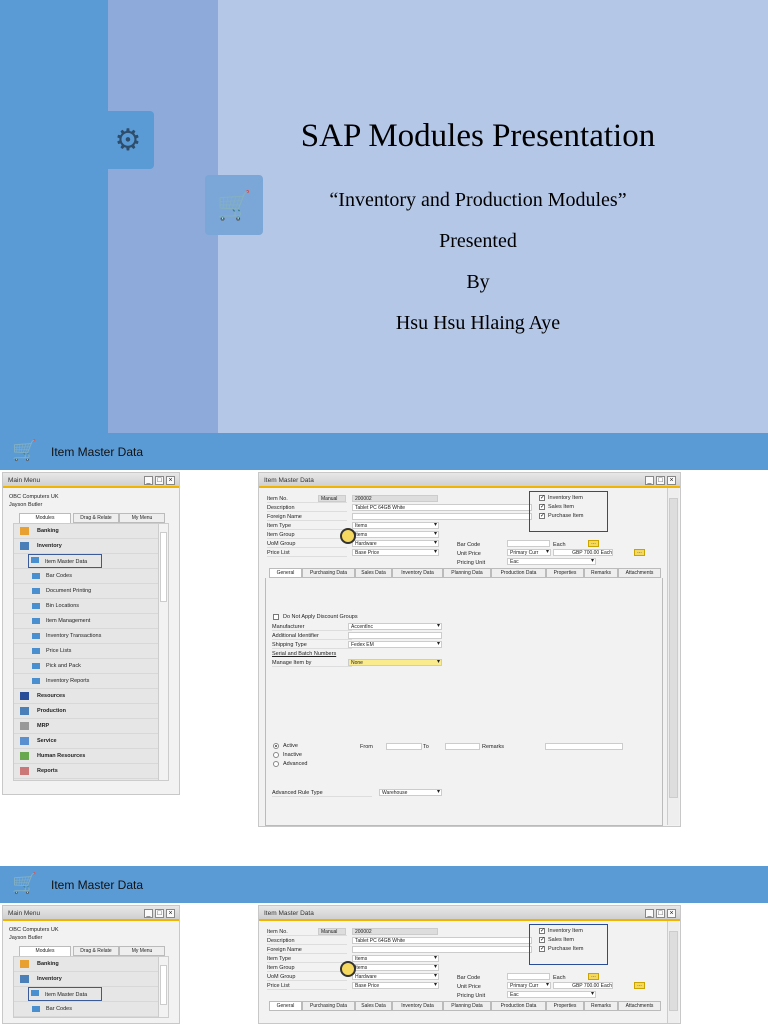  I want to click on additional-identifier-field, so click(395, 635).